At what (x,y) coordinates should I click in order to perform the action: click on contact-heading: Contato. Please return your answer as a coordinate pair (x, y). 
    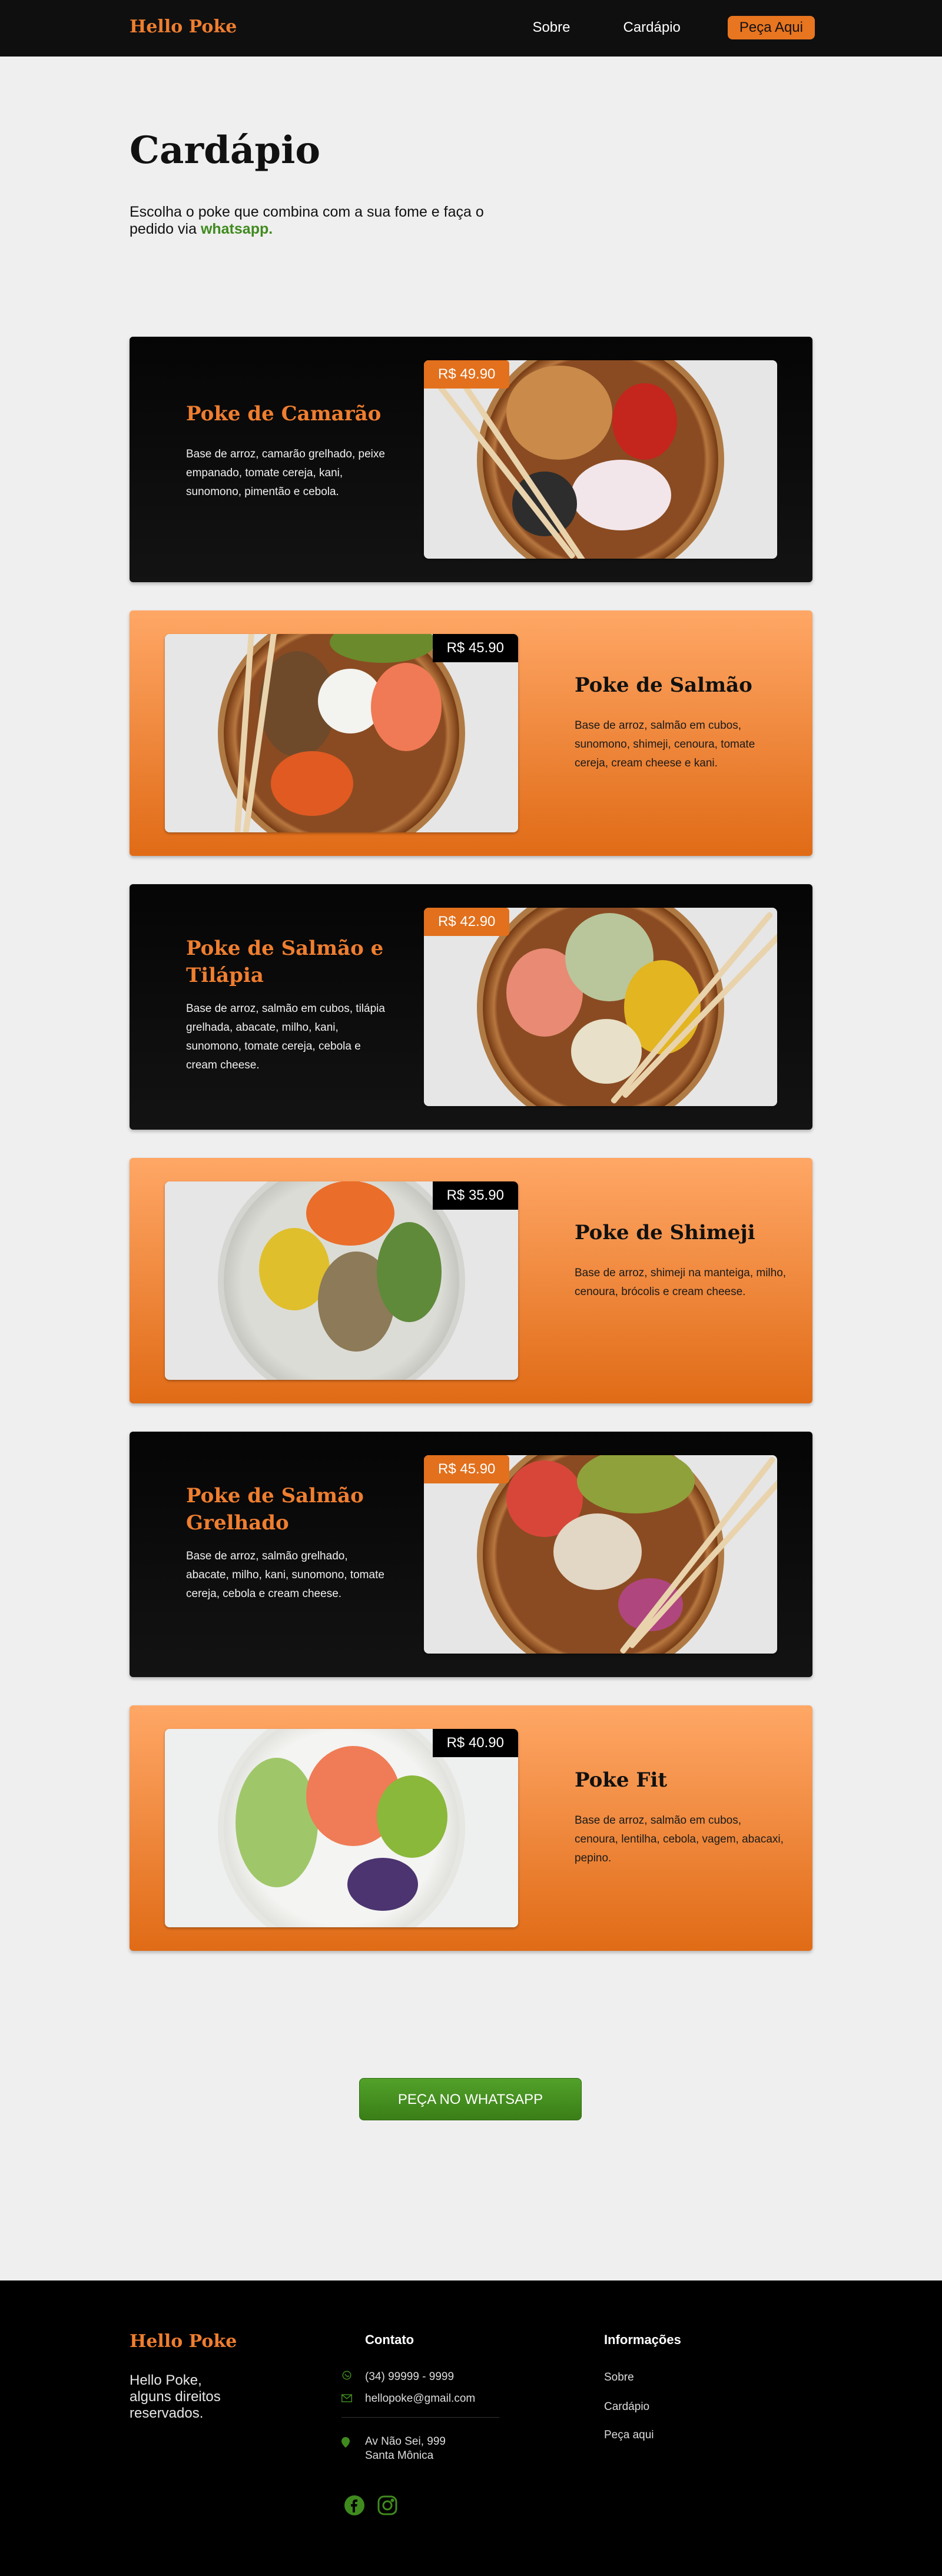
    Looking at the image, I should click on (389, 2339).